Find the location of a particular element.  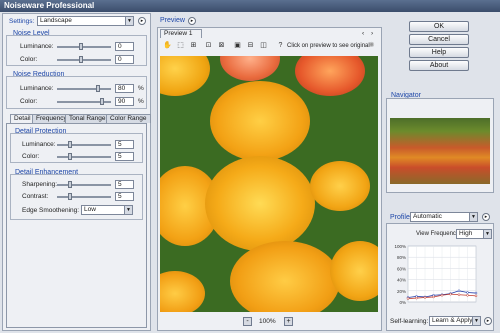

tab-color-range: Color Range is located at coordinates (128, 118).